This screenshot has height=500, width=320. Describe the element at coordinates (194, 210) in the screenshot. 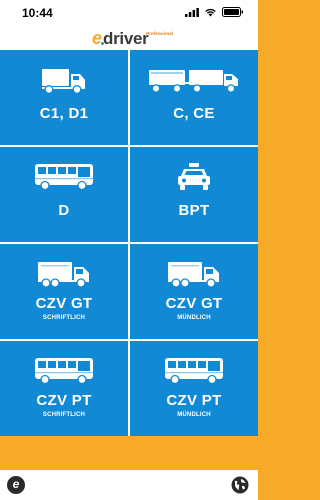

I see `tile-title: BPT` at that location.